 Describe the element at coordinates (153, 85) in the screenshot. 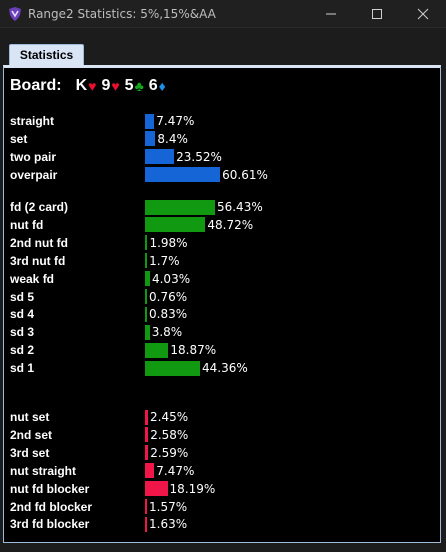

I see `card-rank: 6` at that location.